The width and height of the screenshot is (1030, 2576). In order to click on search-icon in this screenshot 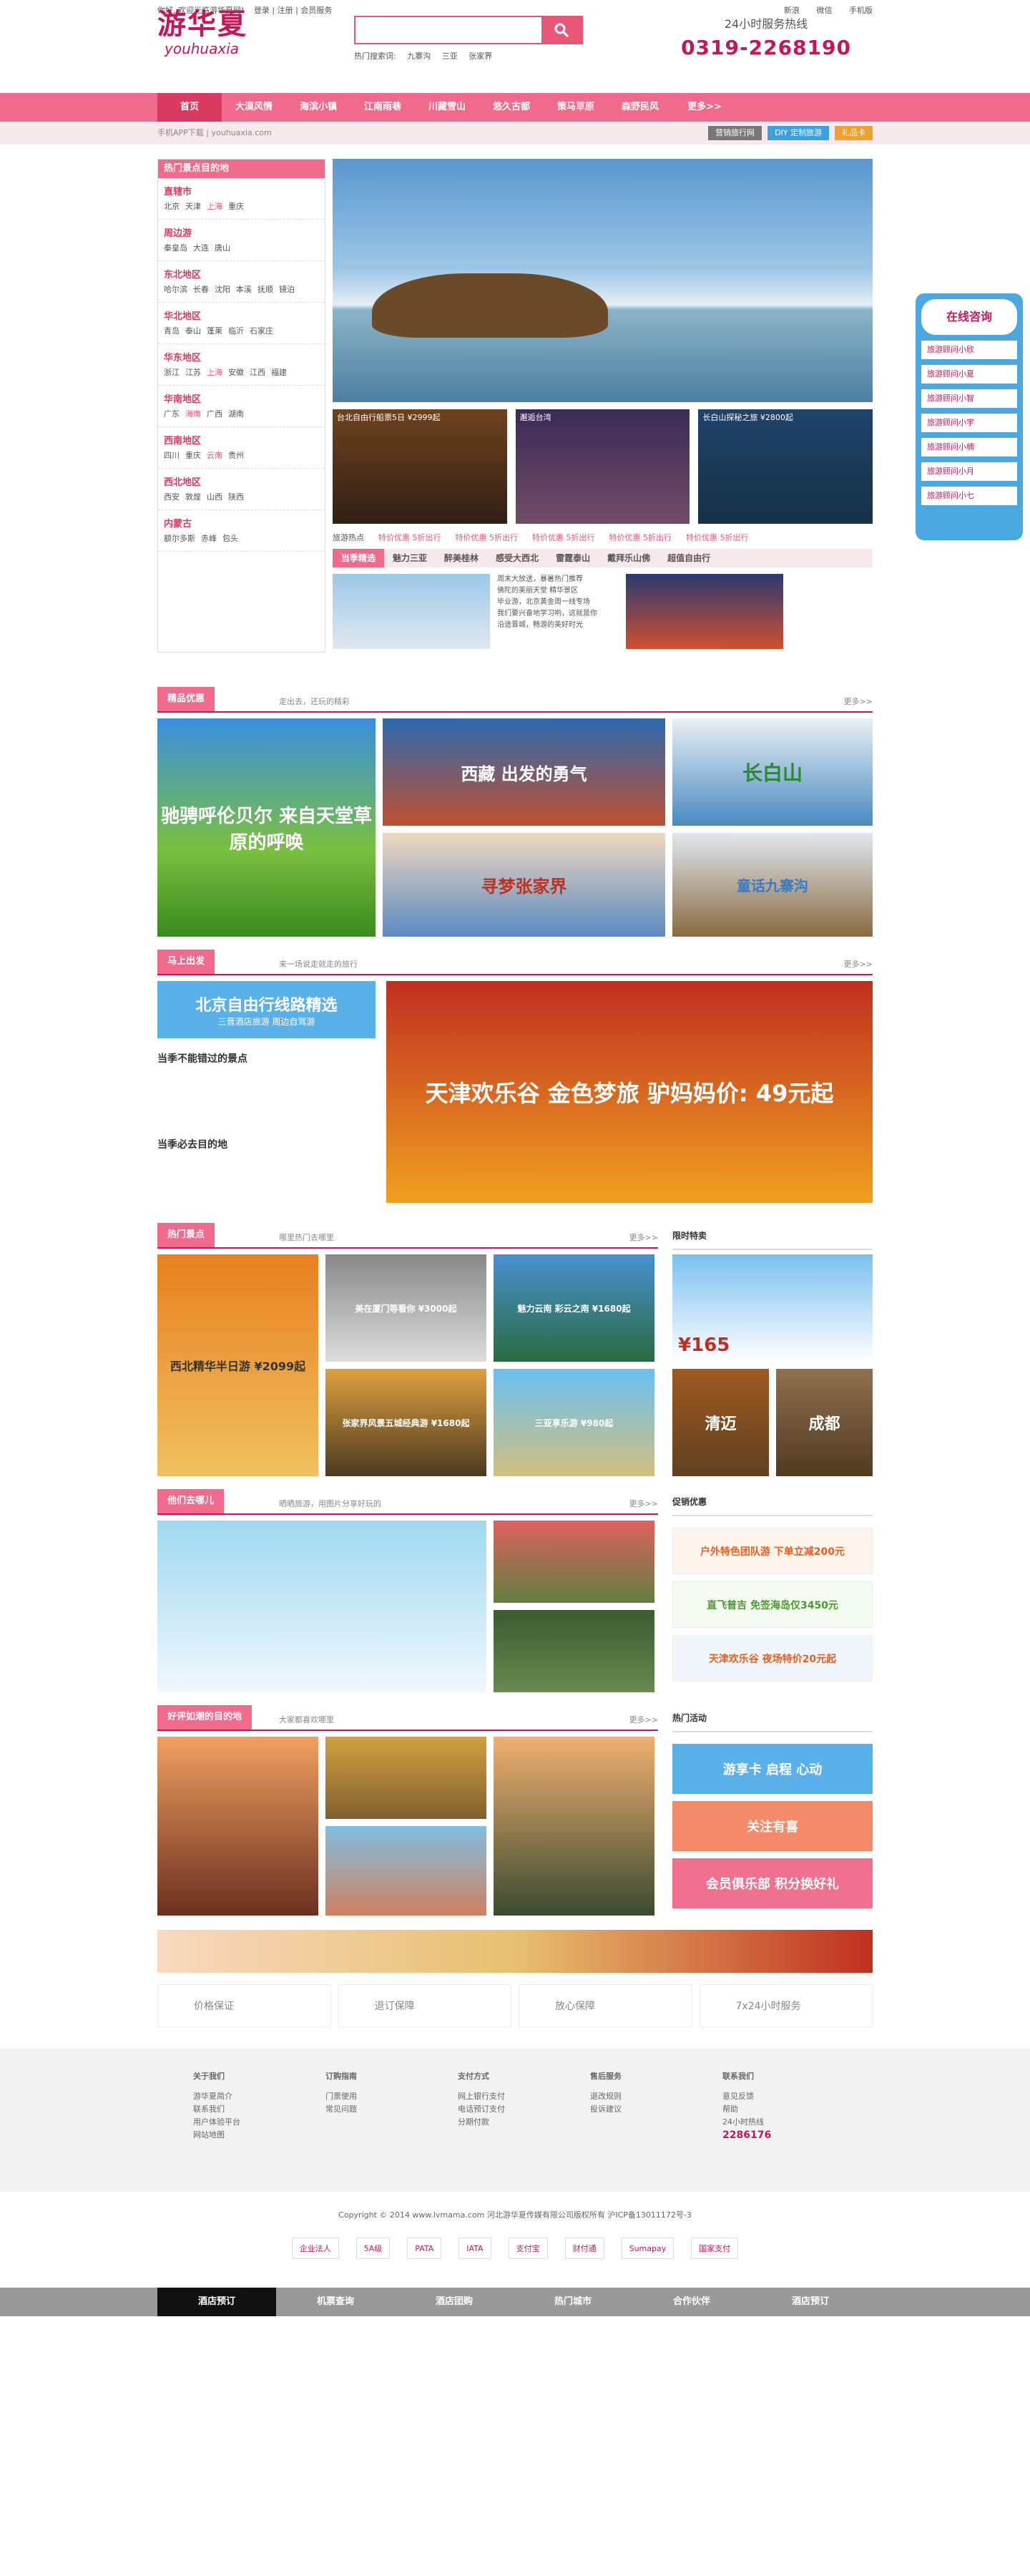, I will do `click(561, 30)`.